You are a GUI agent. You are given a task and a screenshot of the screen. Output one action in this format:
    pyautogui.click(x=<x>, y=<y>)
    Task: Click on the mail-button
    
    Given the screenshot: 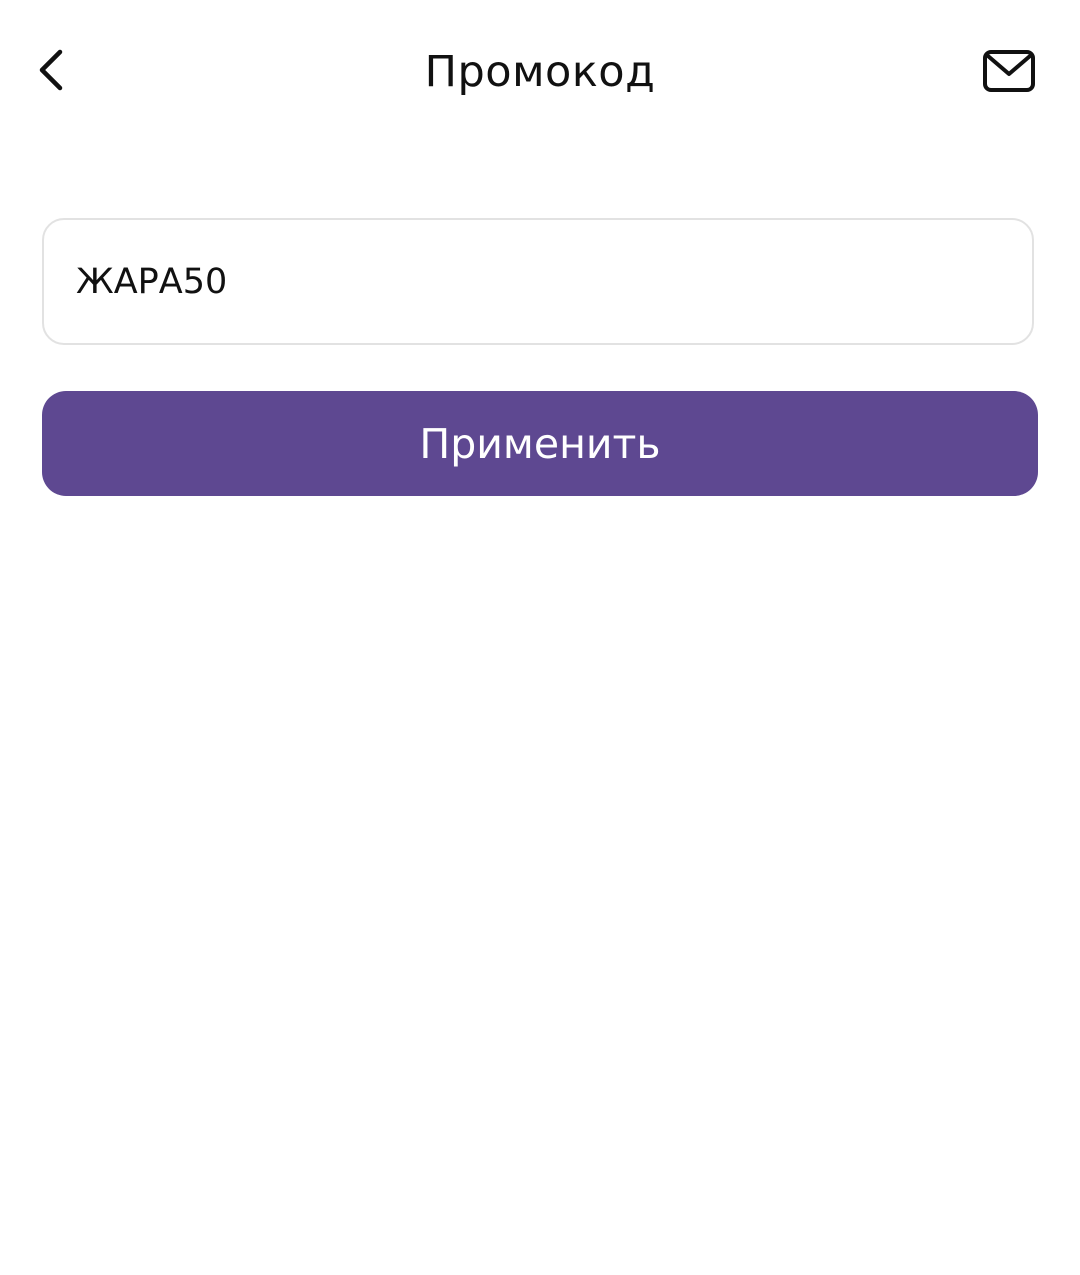 What is the action you would take?
    pyautogui.click(x=1009, y=71)
    